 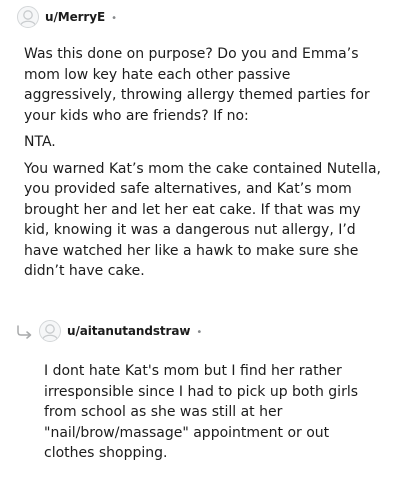 I want to click on comment-header: u/aitanutandstraw •, so click(x=120, y=331).